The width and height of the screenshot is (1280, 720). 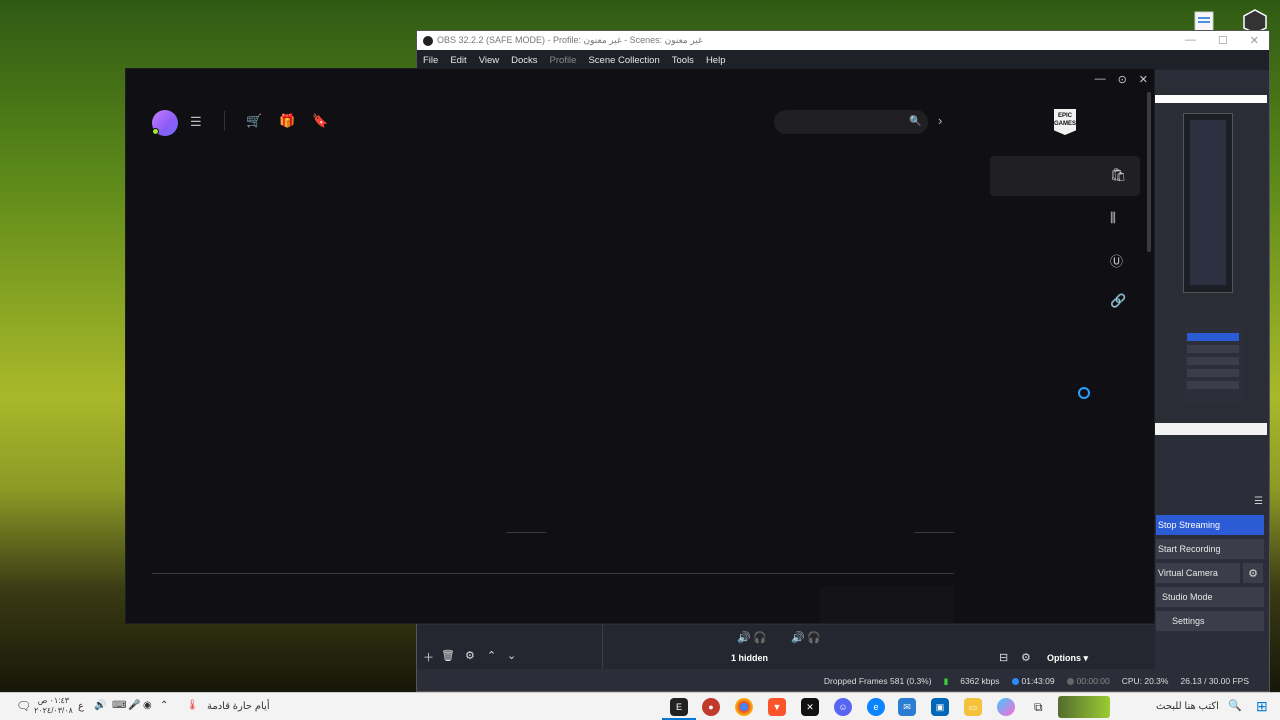 What do you see at coordinates (458, 60) in the screenshot?
I see `menu-edit: Edit` at bounding box center [458, 60].